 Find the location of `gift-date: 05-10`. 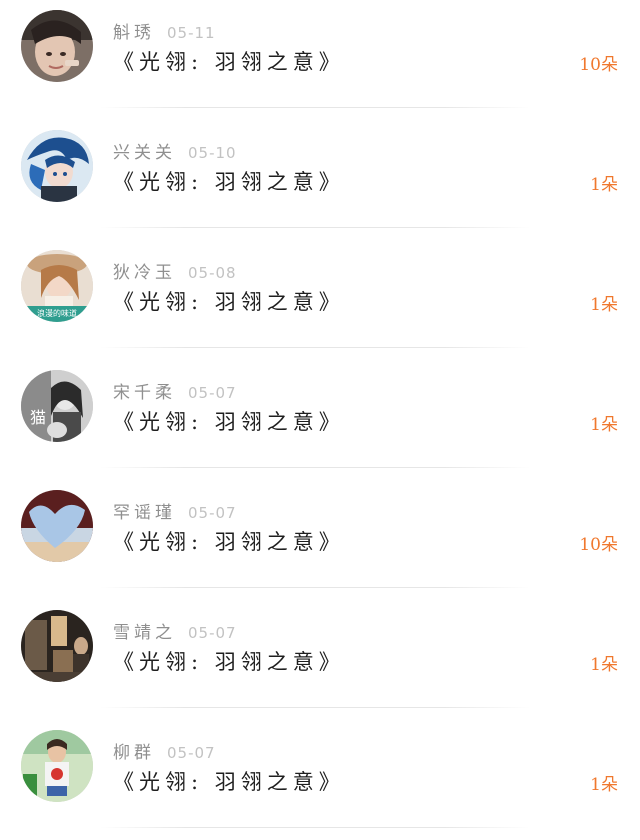

gift-date: 05-10 is located at coordinates (212, 153).